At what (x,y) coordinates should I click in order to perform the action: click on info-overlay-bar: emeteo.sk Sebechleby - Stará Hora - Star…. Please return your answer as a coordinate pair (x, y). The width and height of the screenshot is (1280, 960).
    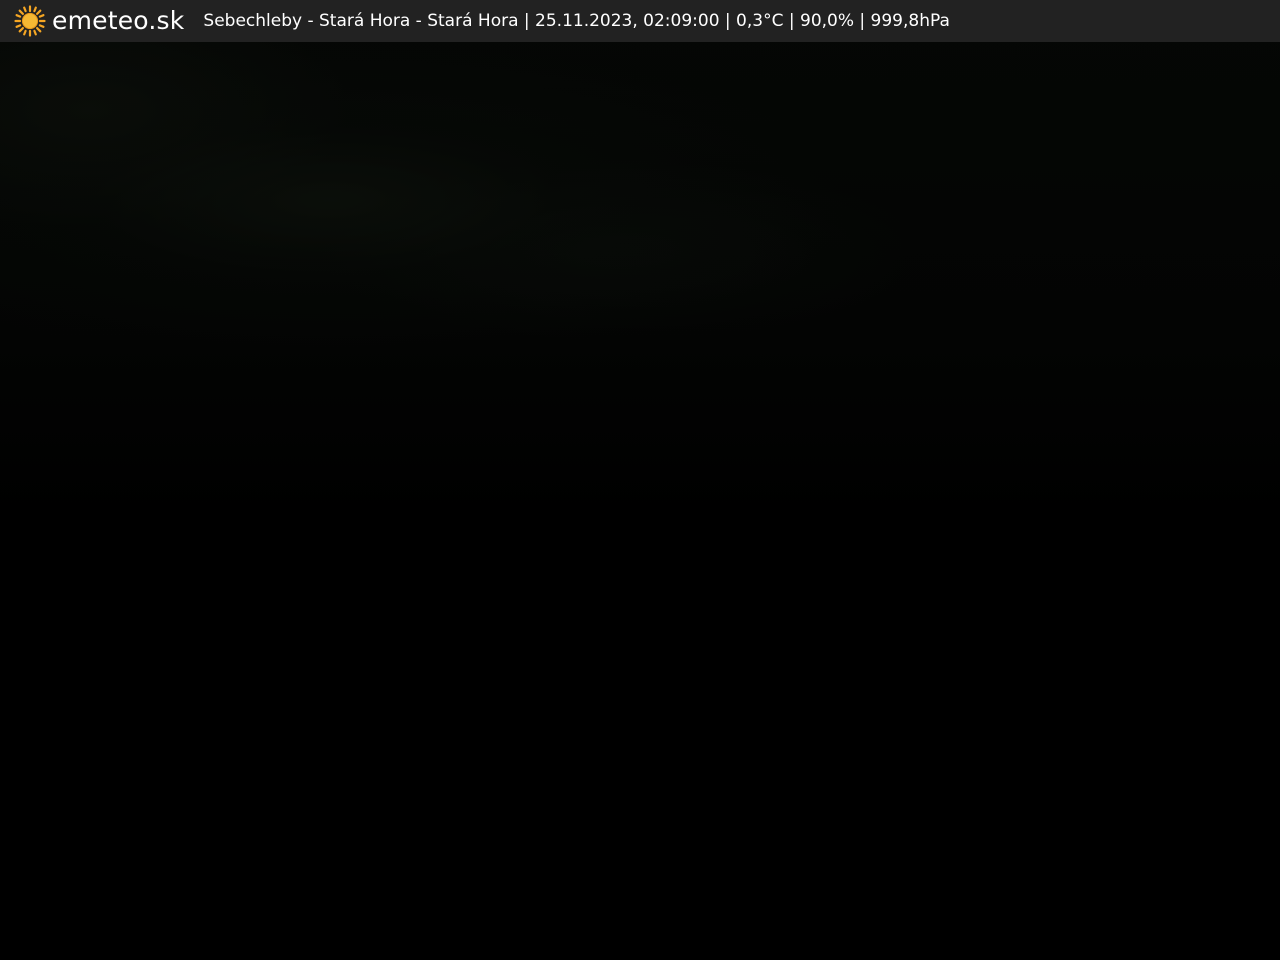
    Looking at the image, I should click on (640, 21).